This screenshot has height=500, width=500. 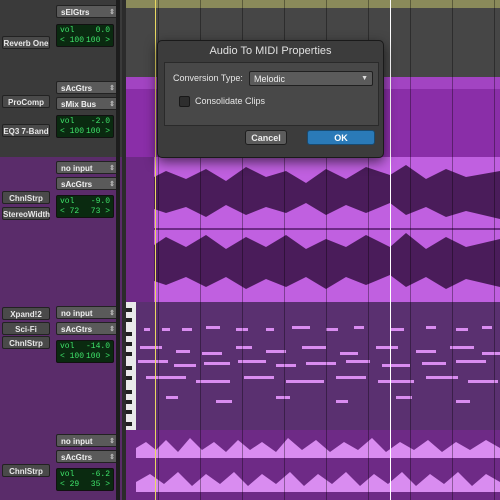 What do you see at coordinates (230, 101) in the screenshot?
I see `consolidate-clips-label: Consolidate Clips` at bounding box center [230, 101].